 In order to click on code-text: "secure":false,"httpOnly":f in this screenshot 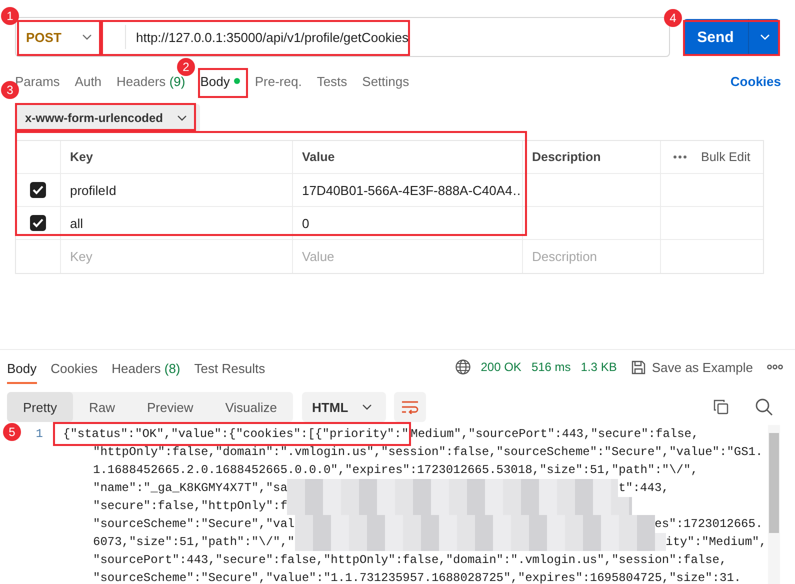, I will do `click(190, 506)`.